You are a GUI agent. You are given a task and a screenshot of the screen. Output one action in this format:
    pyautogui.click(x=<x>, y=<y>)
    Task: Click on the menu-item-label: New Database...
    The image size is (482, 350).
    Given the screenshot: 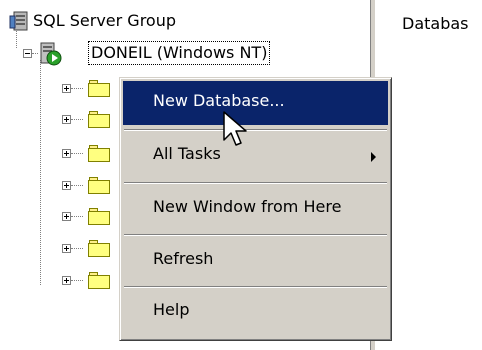 What is the action you would take?
    pyautogui.click(x=219, y=100)
    